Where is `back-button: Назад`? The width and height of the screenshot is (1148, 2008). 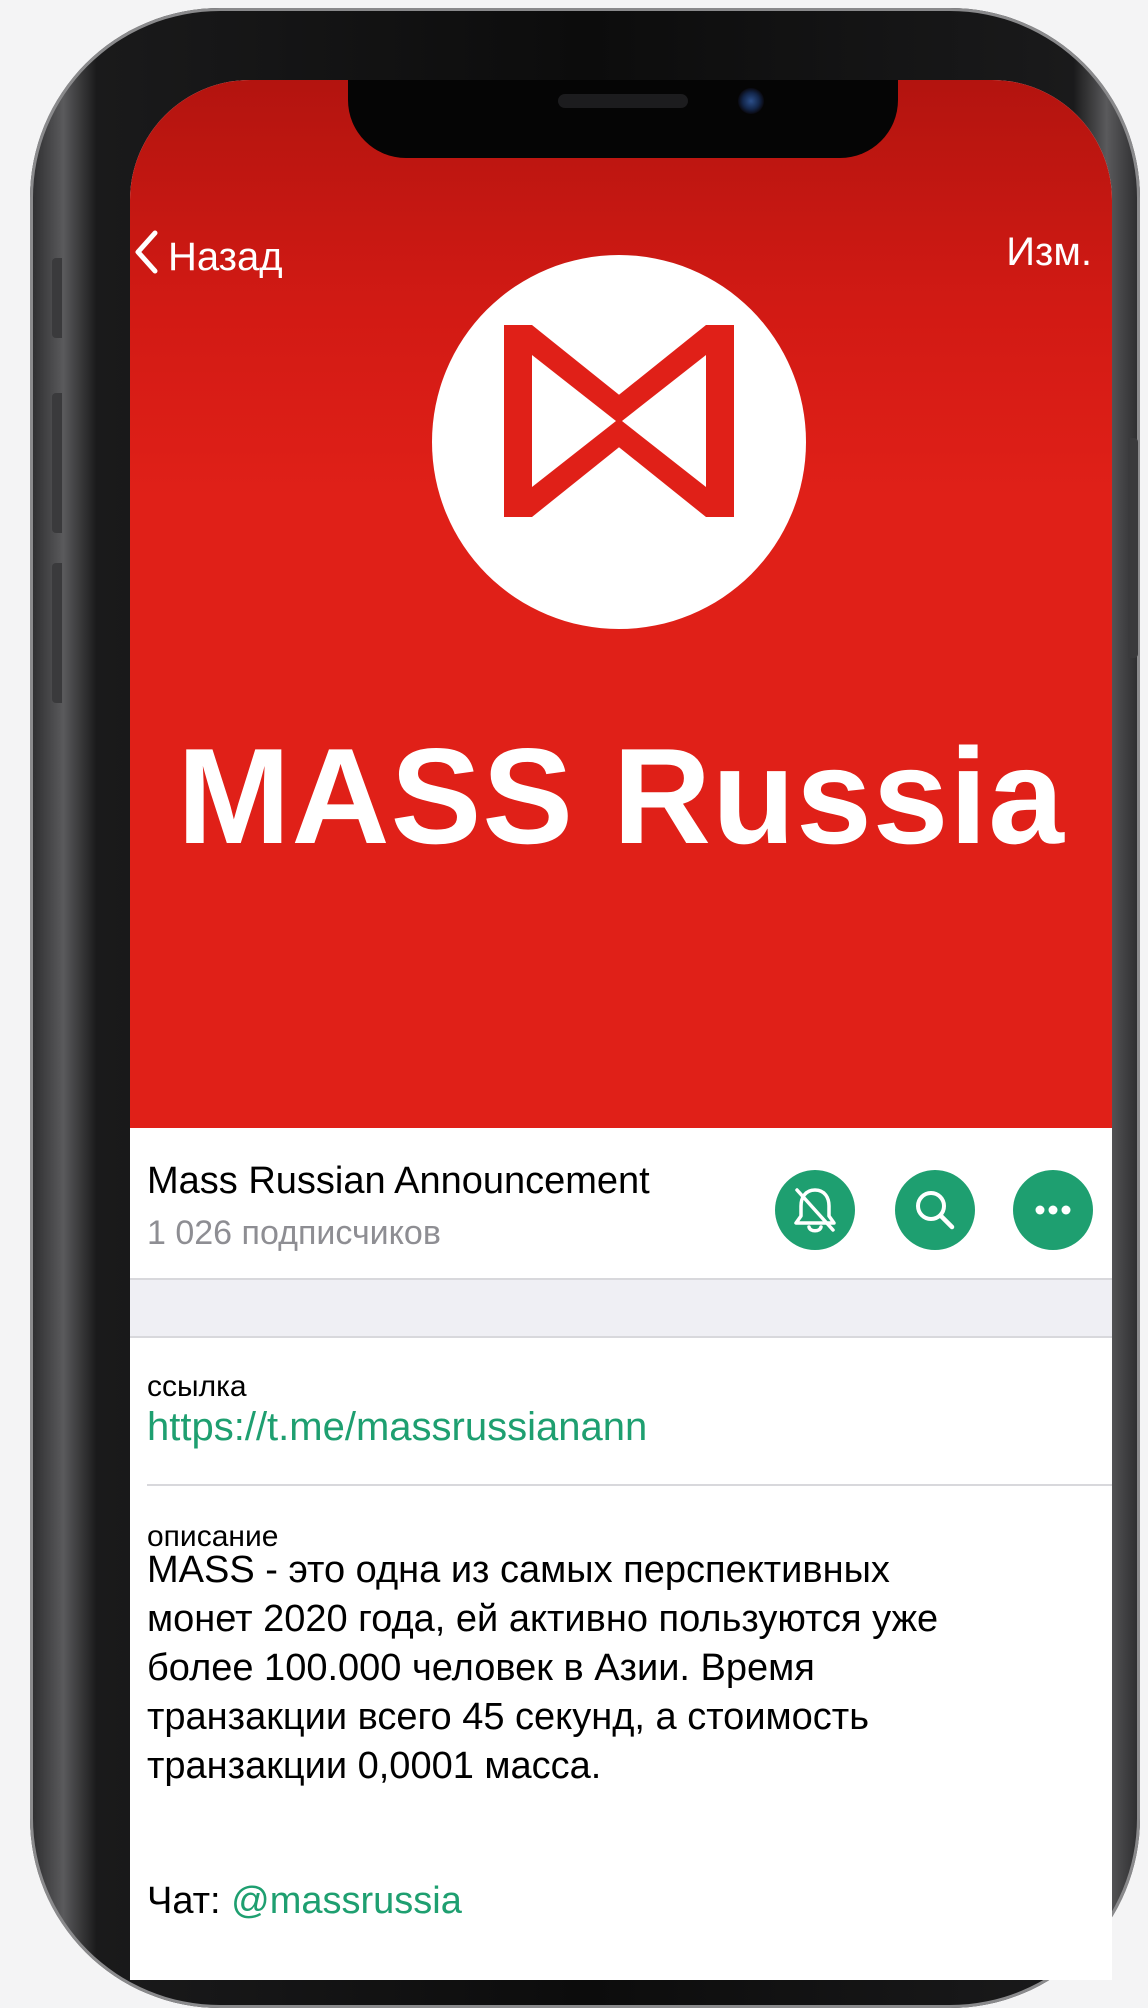
back-button: Назад is located at coordinates (208, 257).